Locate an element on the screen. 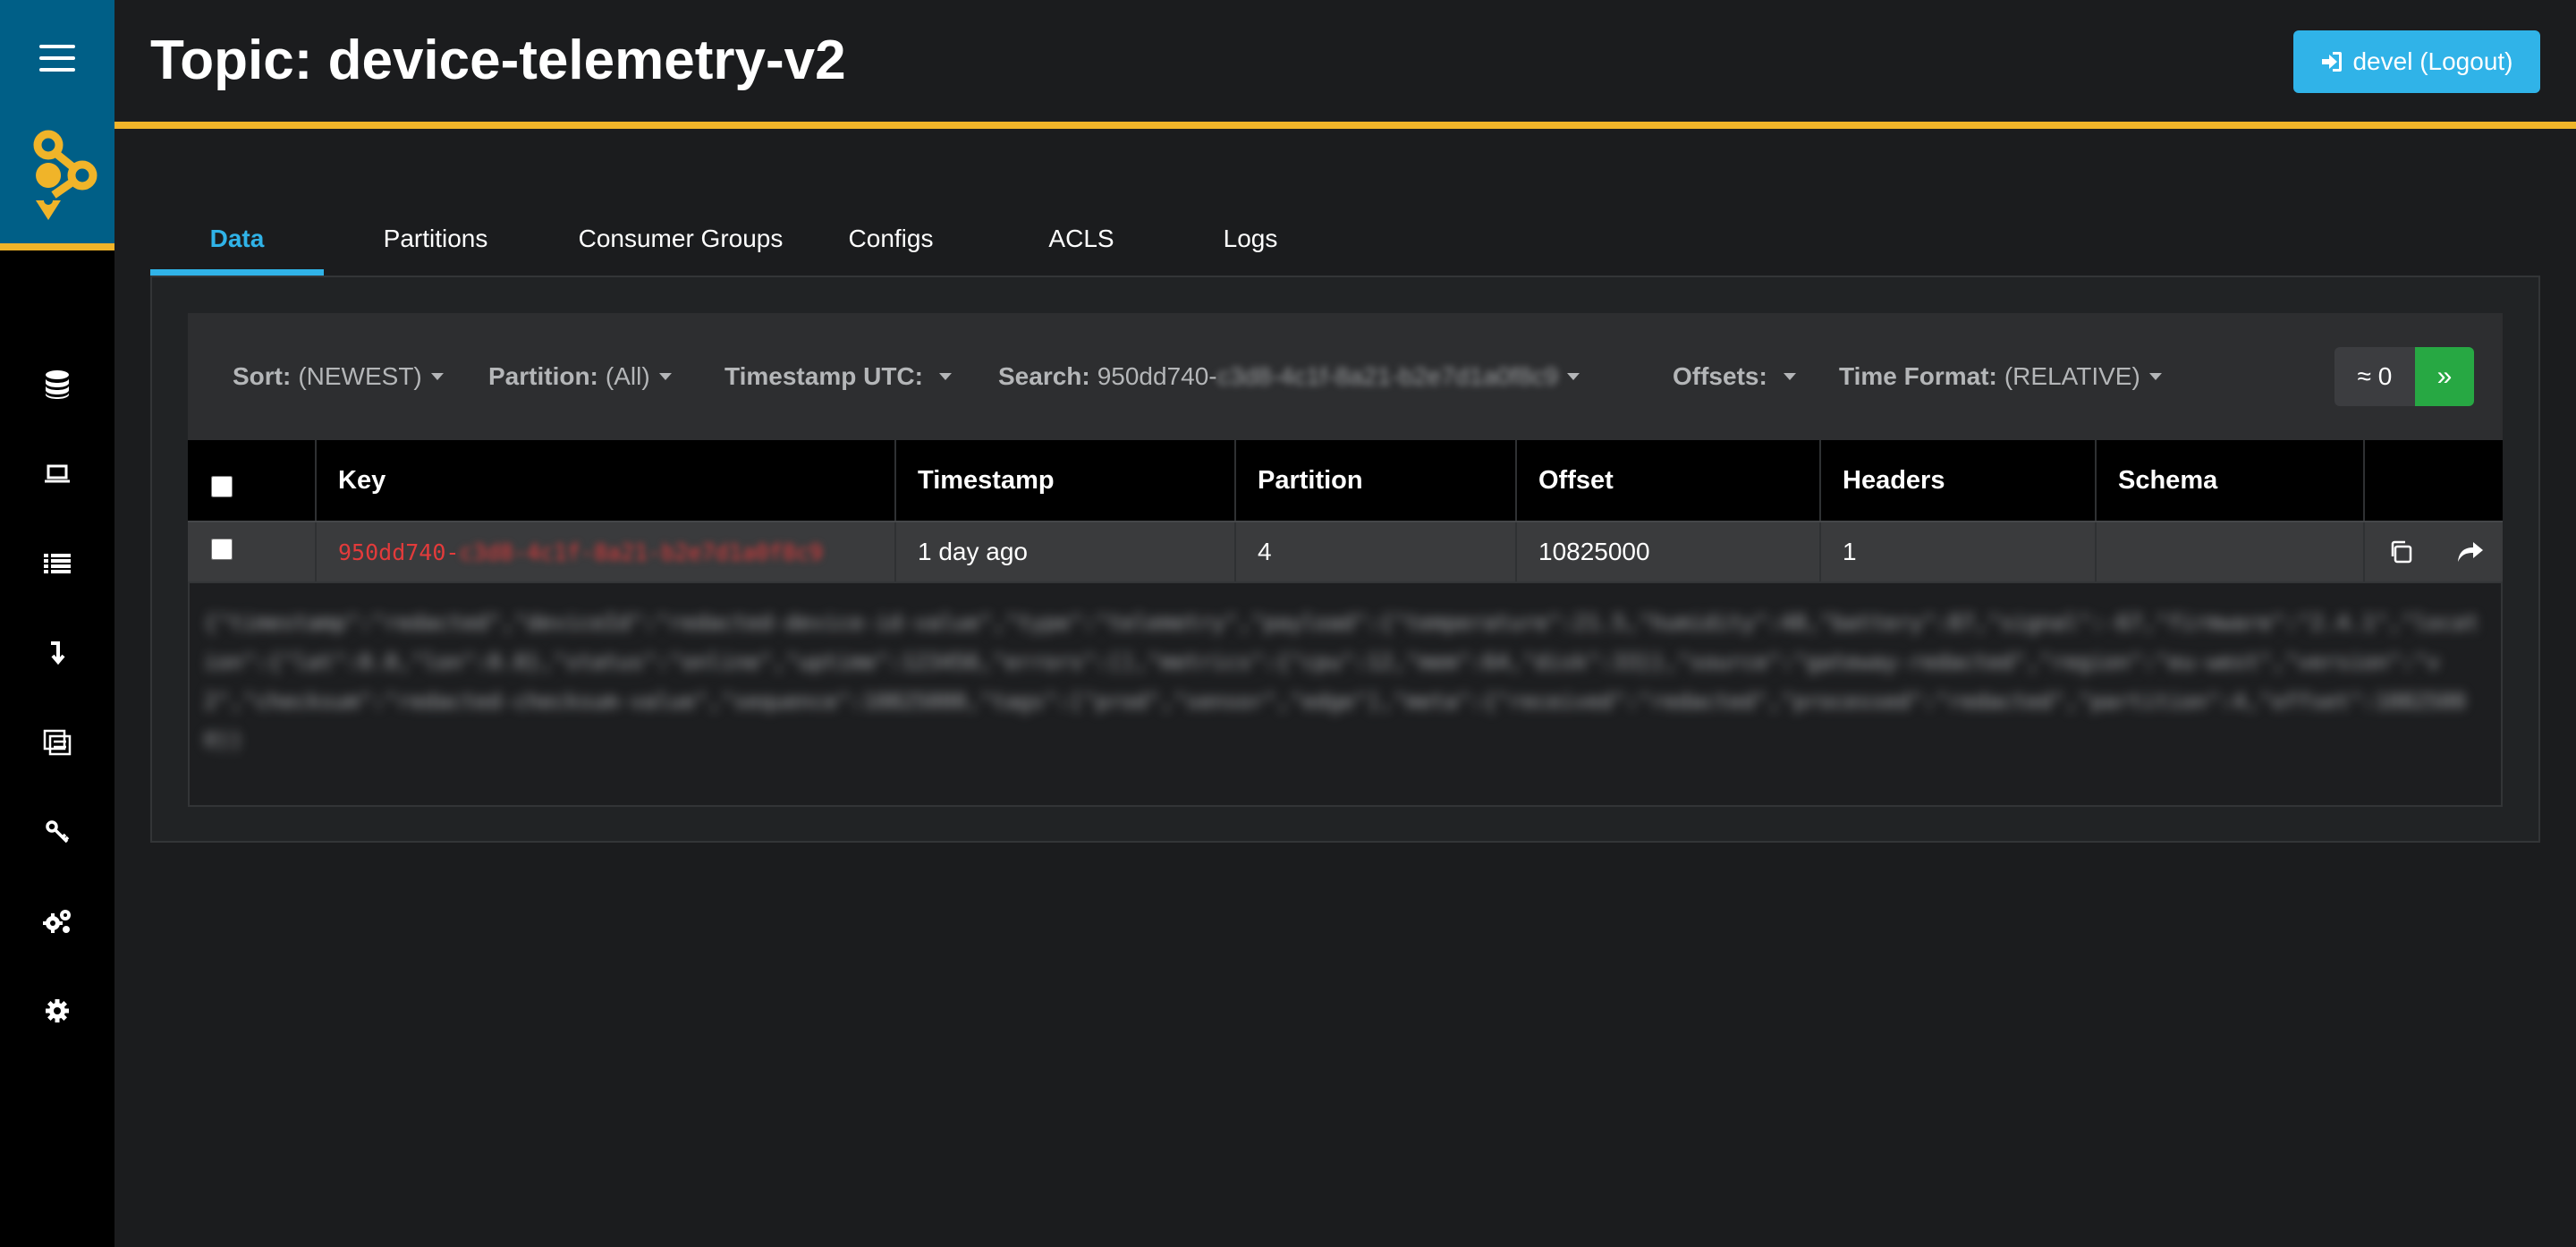 Image resolution: width=2576 pixels, height=1247 pixels. page-title: Topic: device-telemetry-v2 is located at coordinates (498, 60).